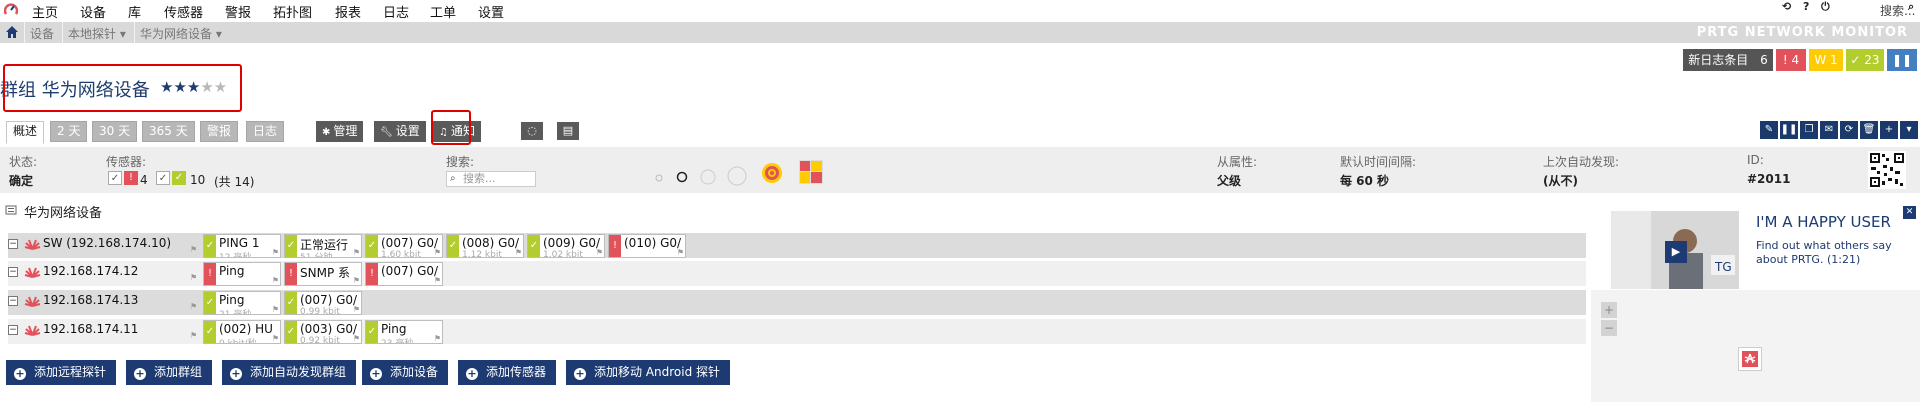  I want to click on device-name: 192.168.174.13, so click(90, 300).